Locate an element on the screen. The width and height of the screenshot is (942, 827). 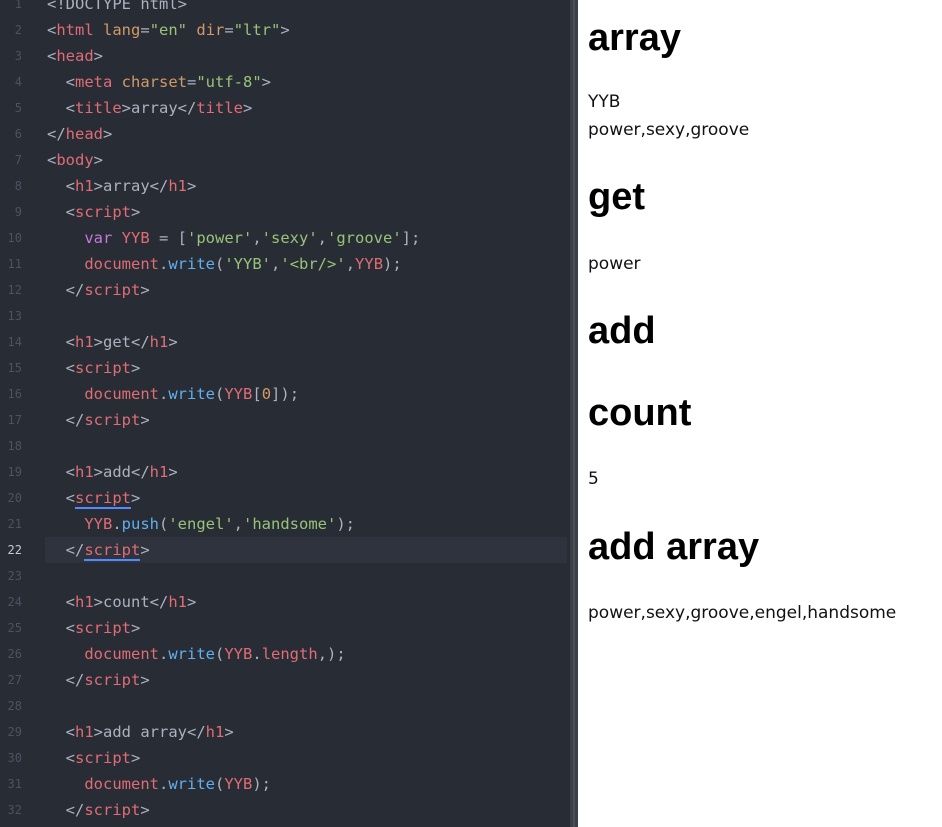
code-line: <html lang="en" dir="ltr"> is located at coordinates (307, 30).